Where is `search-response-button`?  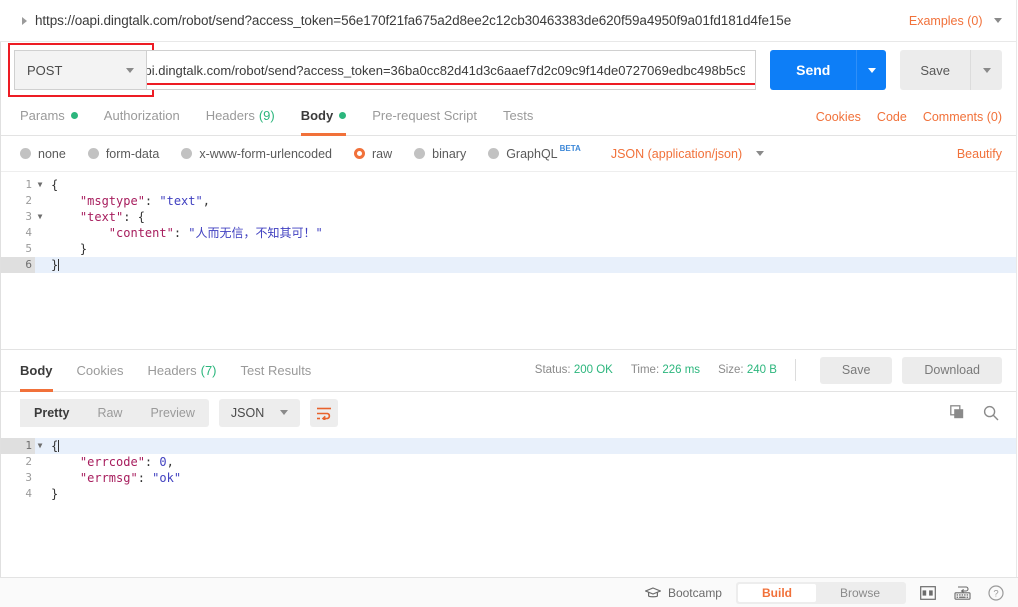 search-response-button is located at coordinates (991, 413).